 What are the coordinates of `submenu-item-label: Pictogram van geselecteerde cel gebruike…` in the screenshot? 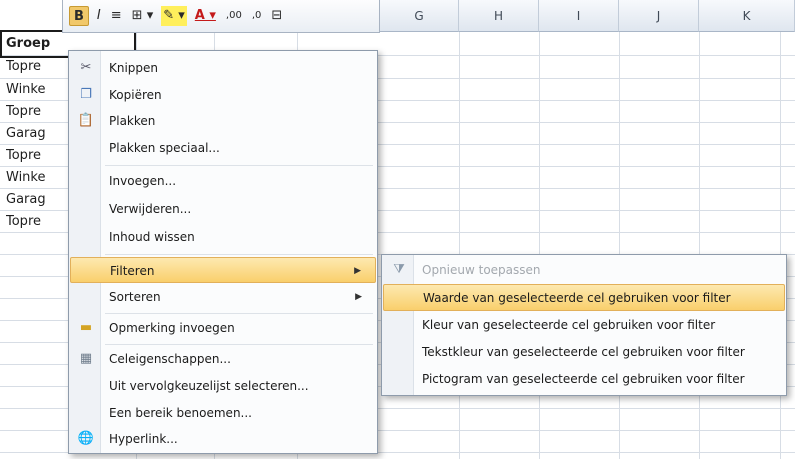 It's located at (583, 379).